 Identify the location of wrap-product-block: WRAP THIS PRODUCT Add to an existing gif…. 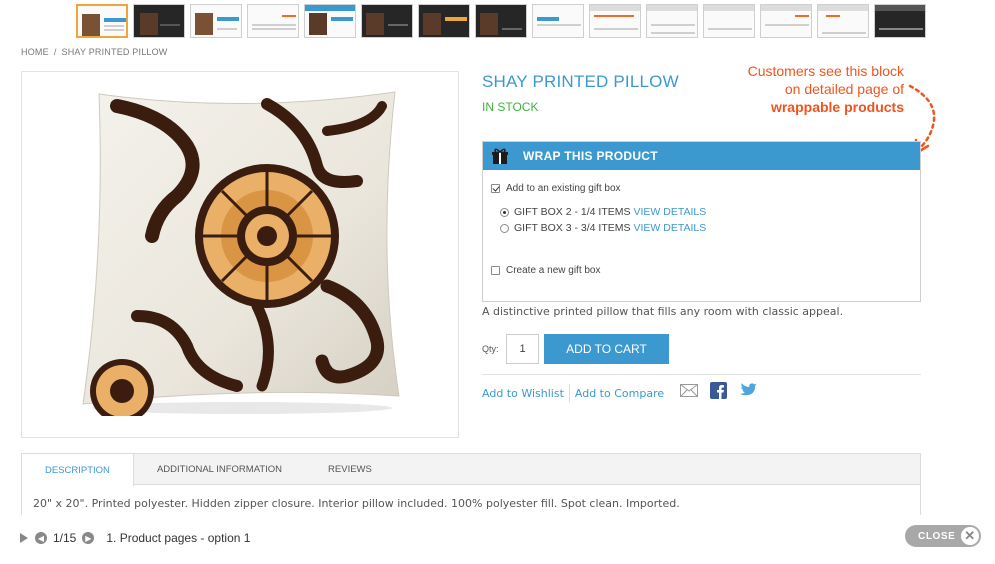
(701, 221).